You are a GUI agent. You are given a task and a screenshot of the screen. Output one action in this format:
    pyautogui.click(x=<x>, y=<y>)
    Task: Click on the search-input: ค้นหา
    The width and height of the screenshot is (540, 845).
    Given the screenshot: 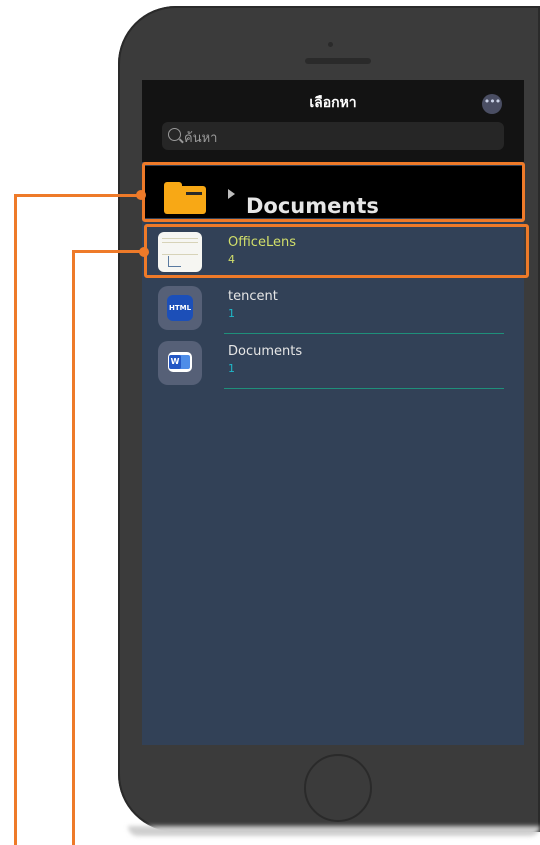 What is the action you would take?
    pyautogui.click(x=200, y=137)
    